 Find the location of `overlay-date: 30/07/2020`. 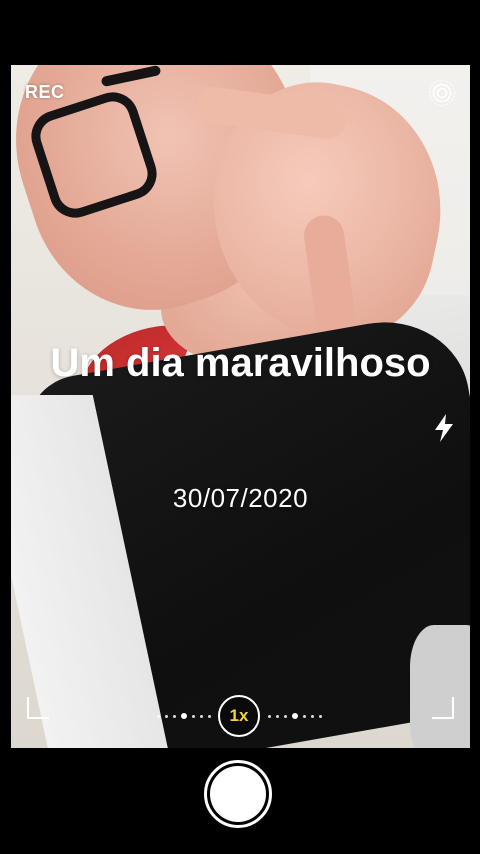

overlay-date: 30/07/2020 is located at coordinates (240, 498).